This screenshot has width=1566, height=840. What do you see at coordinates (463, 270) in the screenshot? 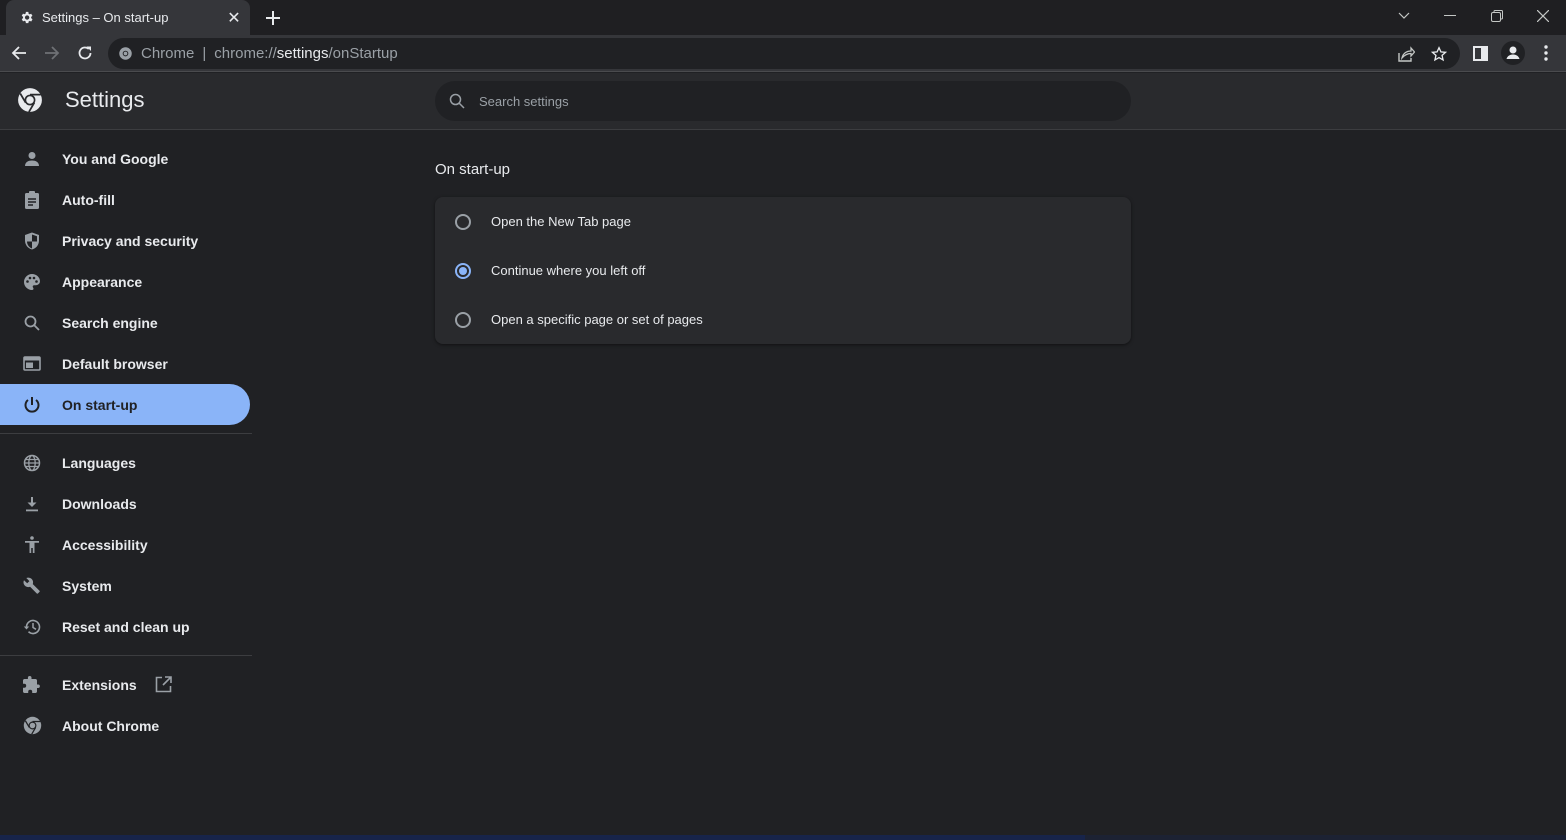
I see `radio-button-checked` at bounding box center [463, 270].